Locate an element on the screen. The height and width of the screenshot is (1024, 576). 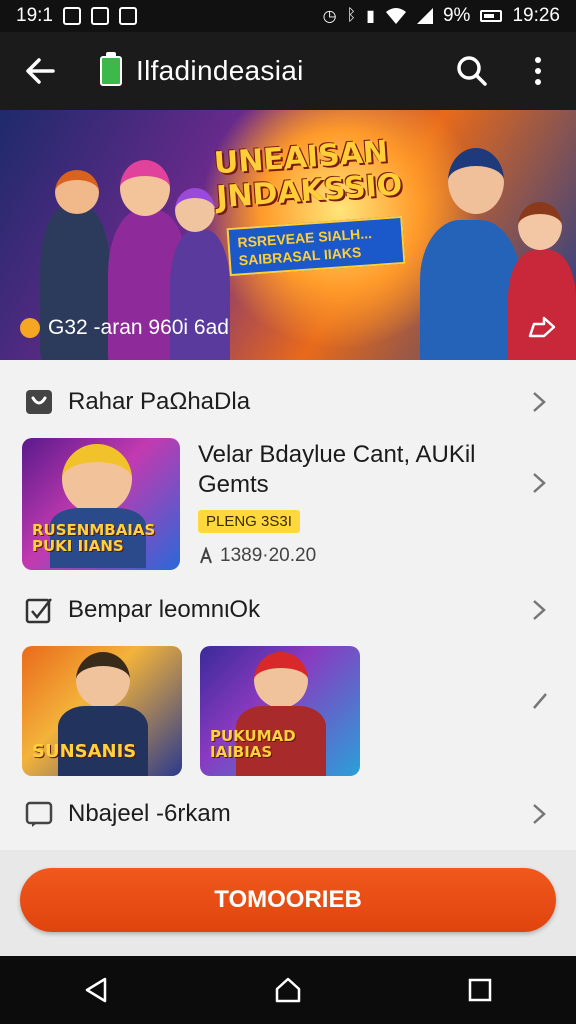
more-options-button is located at coordinates (538, 71).